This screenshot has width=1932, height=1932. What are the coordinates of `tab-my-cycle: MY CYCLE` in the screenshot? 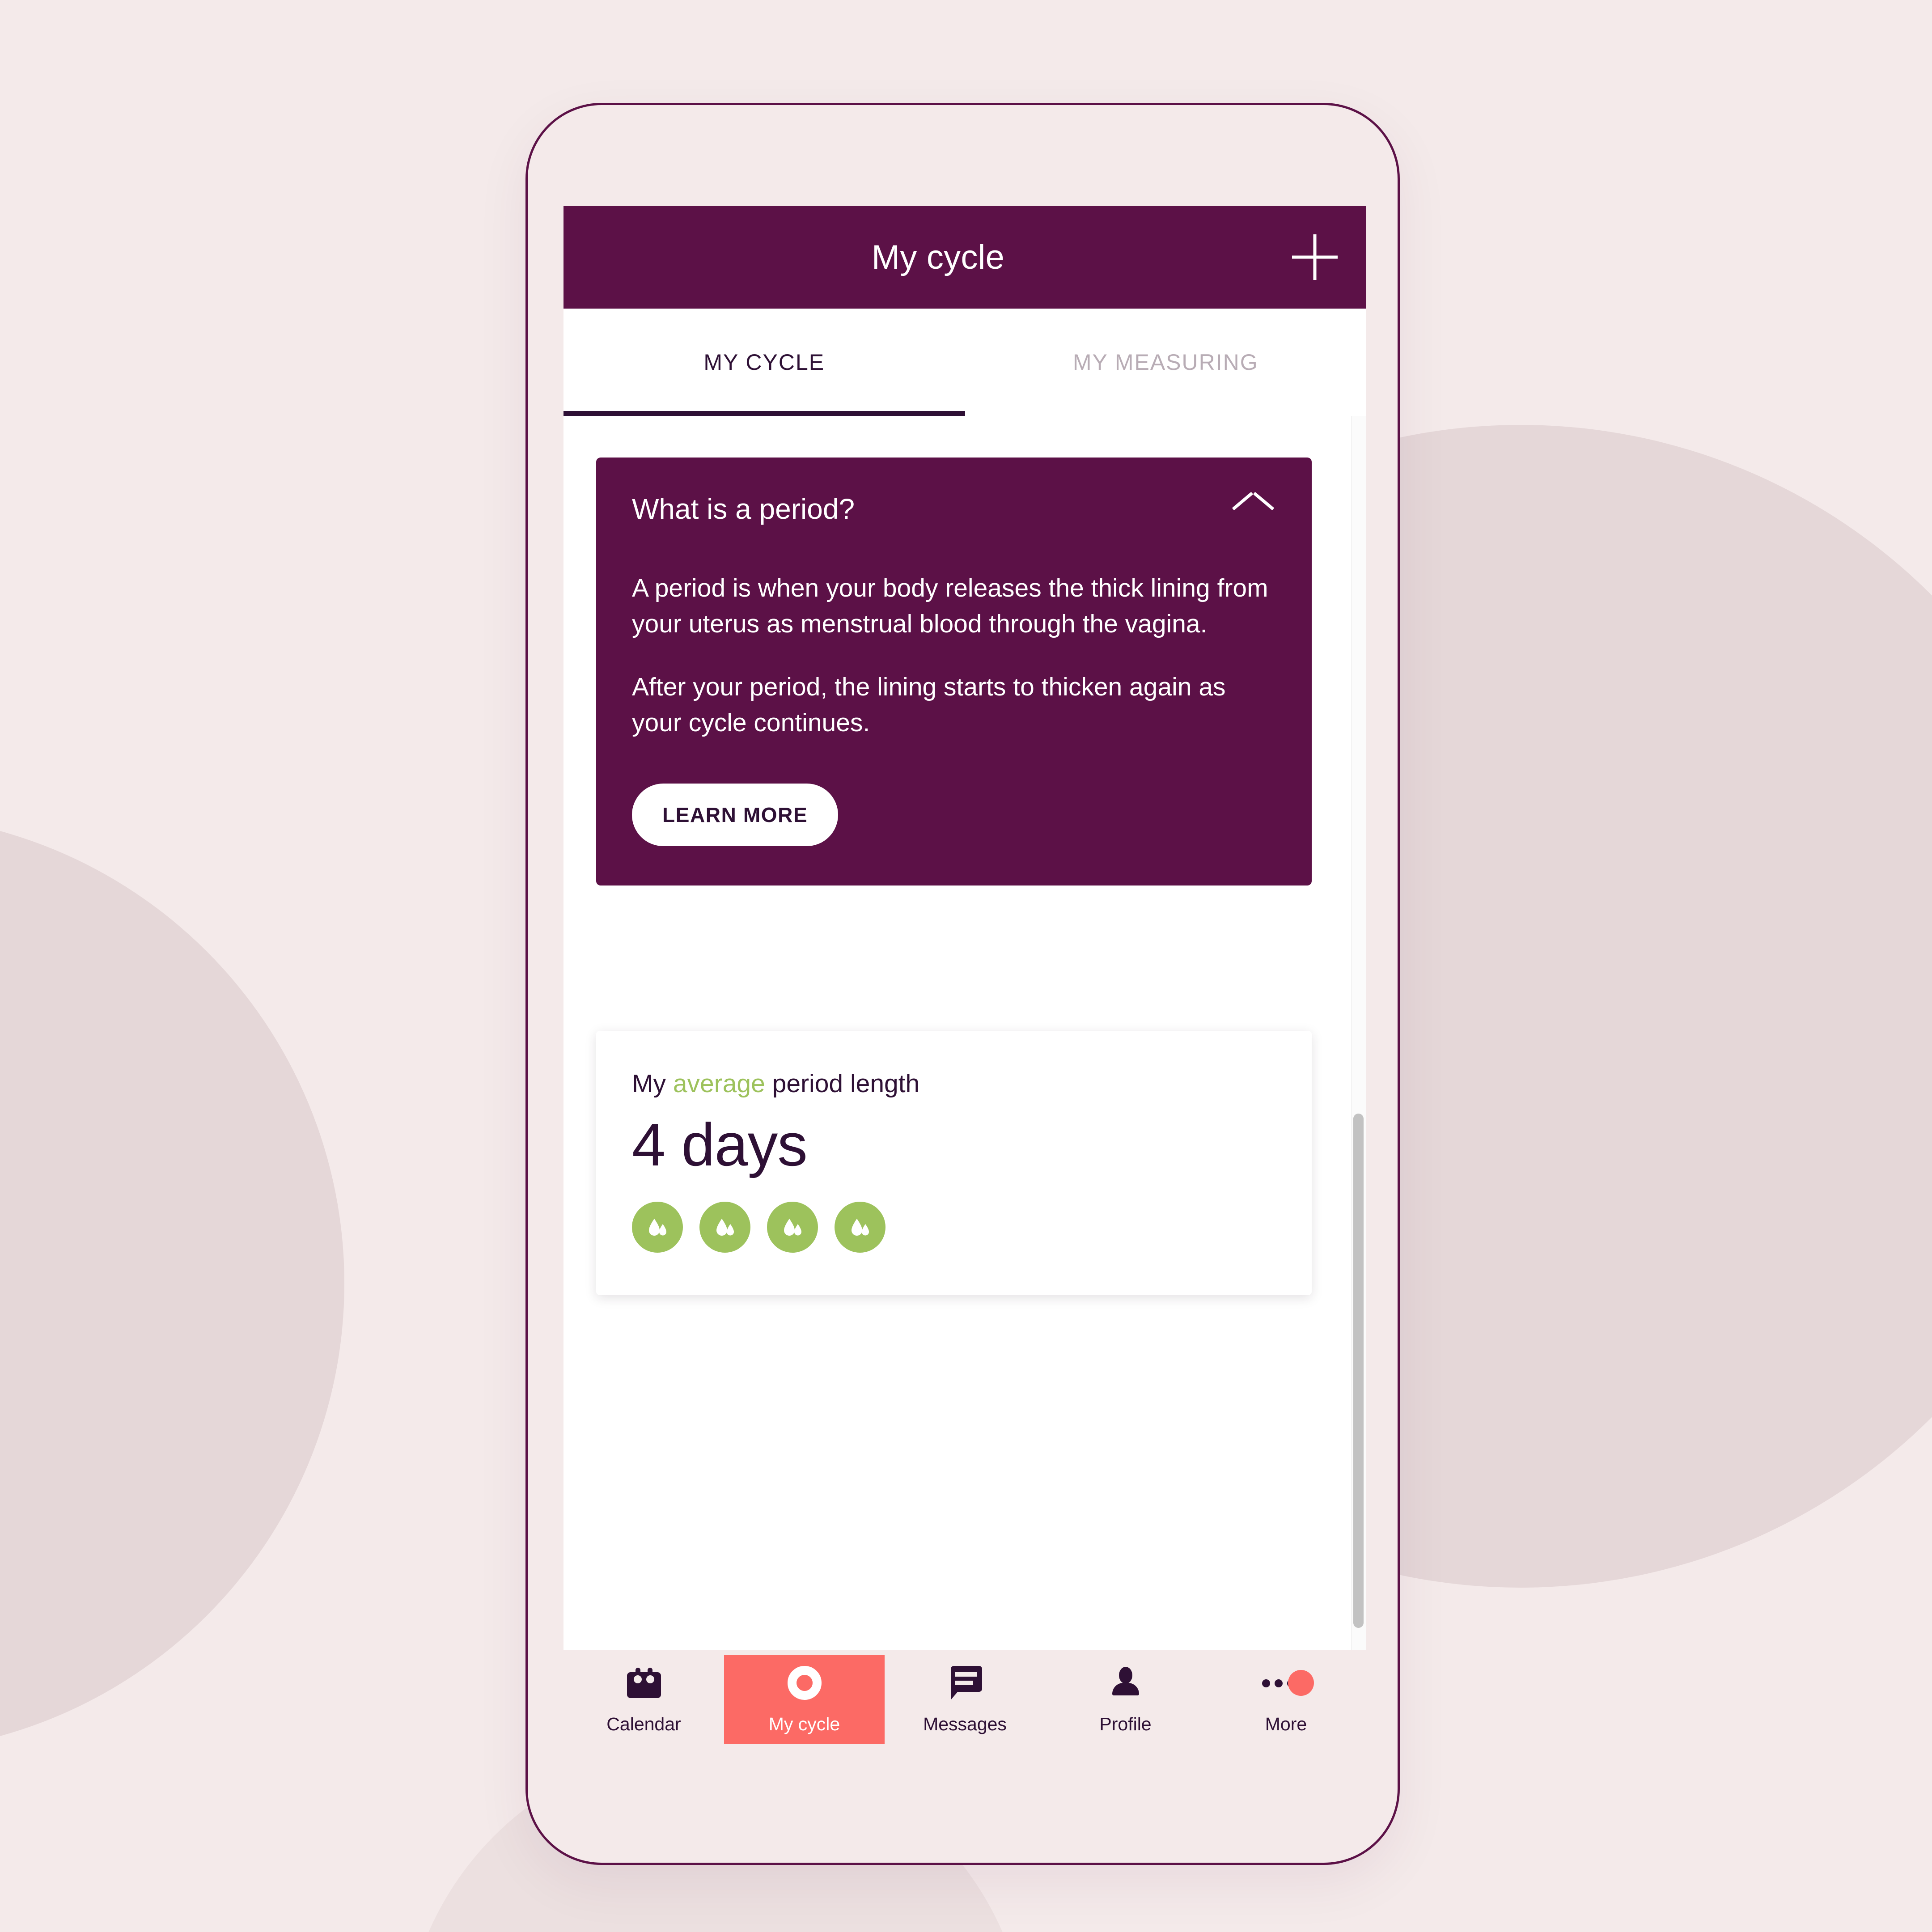 It's located at (764, 362).